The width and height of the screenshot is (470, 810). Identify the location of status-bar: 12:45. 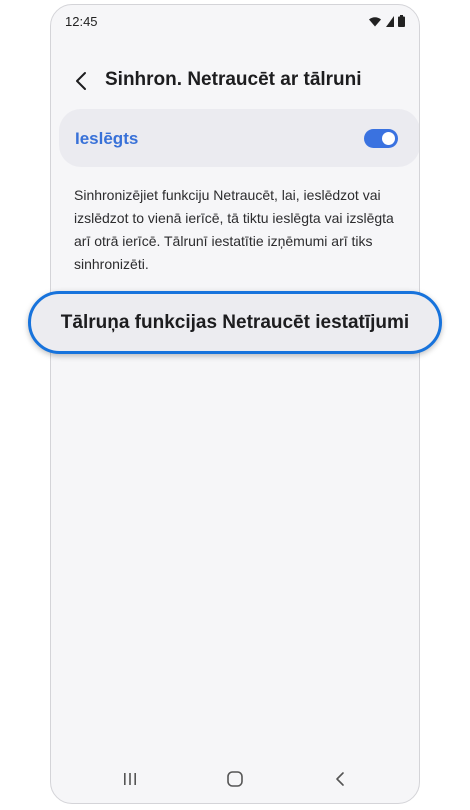
(235, 21).